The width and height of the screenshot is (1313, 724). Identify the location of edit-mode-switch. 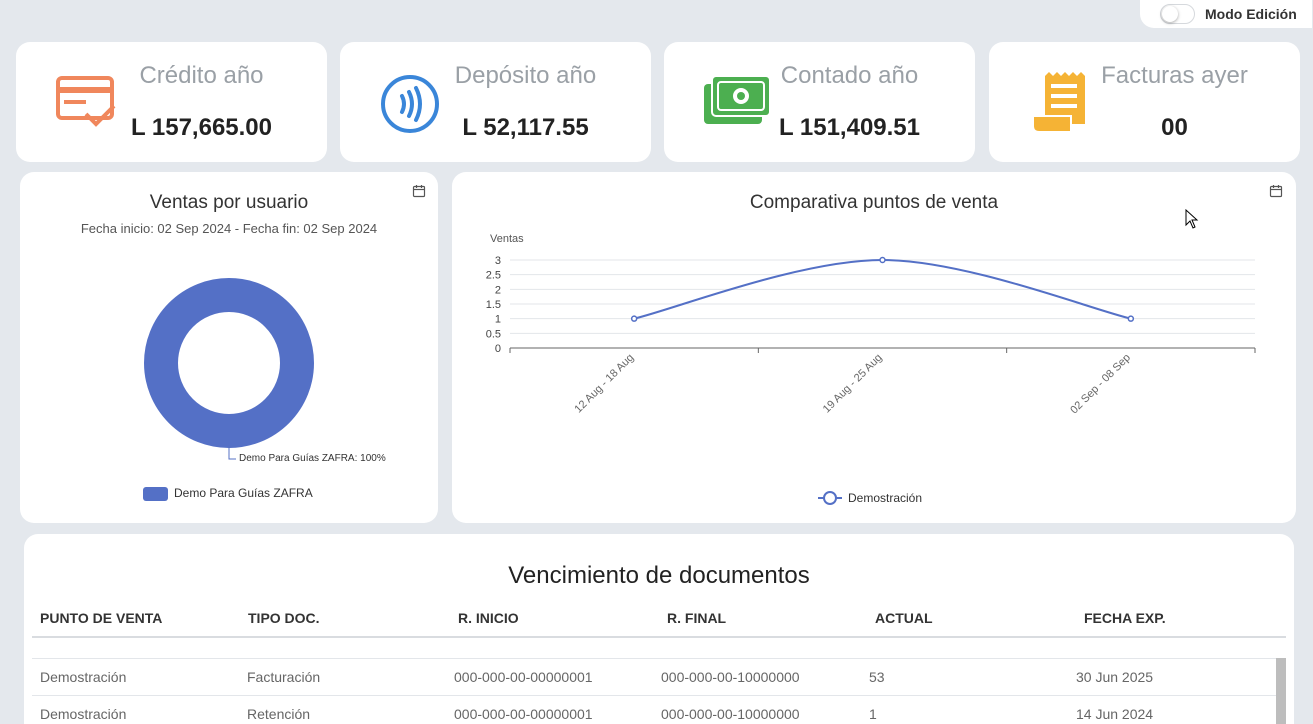
(1177, 14).